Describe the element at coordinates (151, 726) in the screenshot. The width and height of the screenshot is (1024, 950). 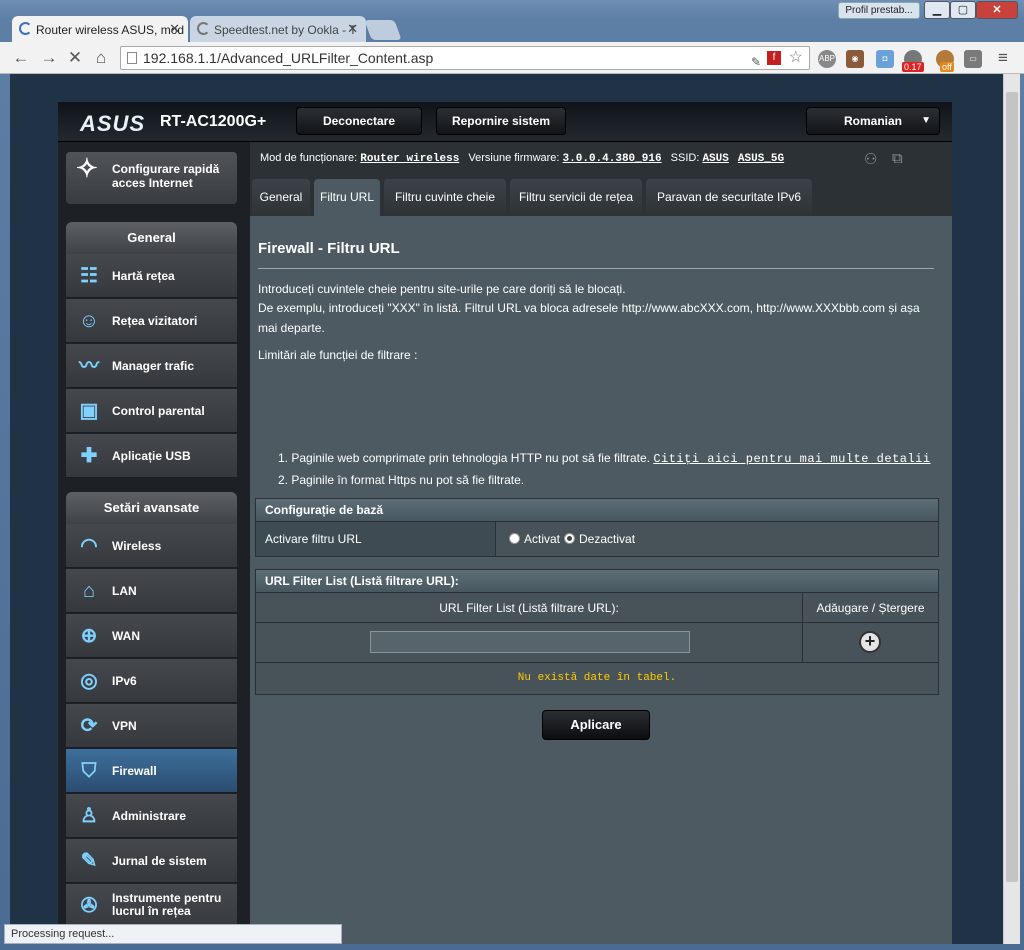
I see `sidebar-item-vpn: ⟳ VPN` at that location.